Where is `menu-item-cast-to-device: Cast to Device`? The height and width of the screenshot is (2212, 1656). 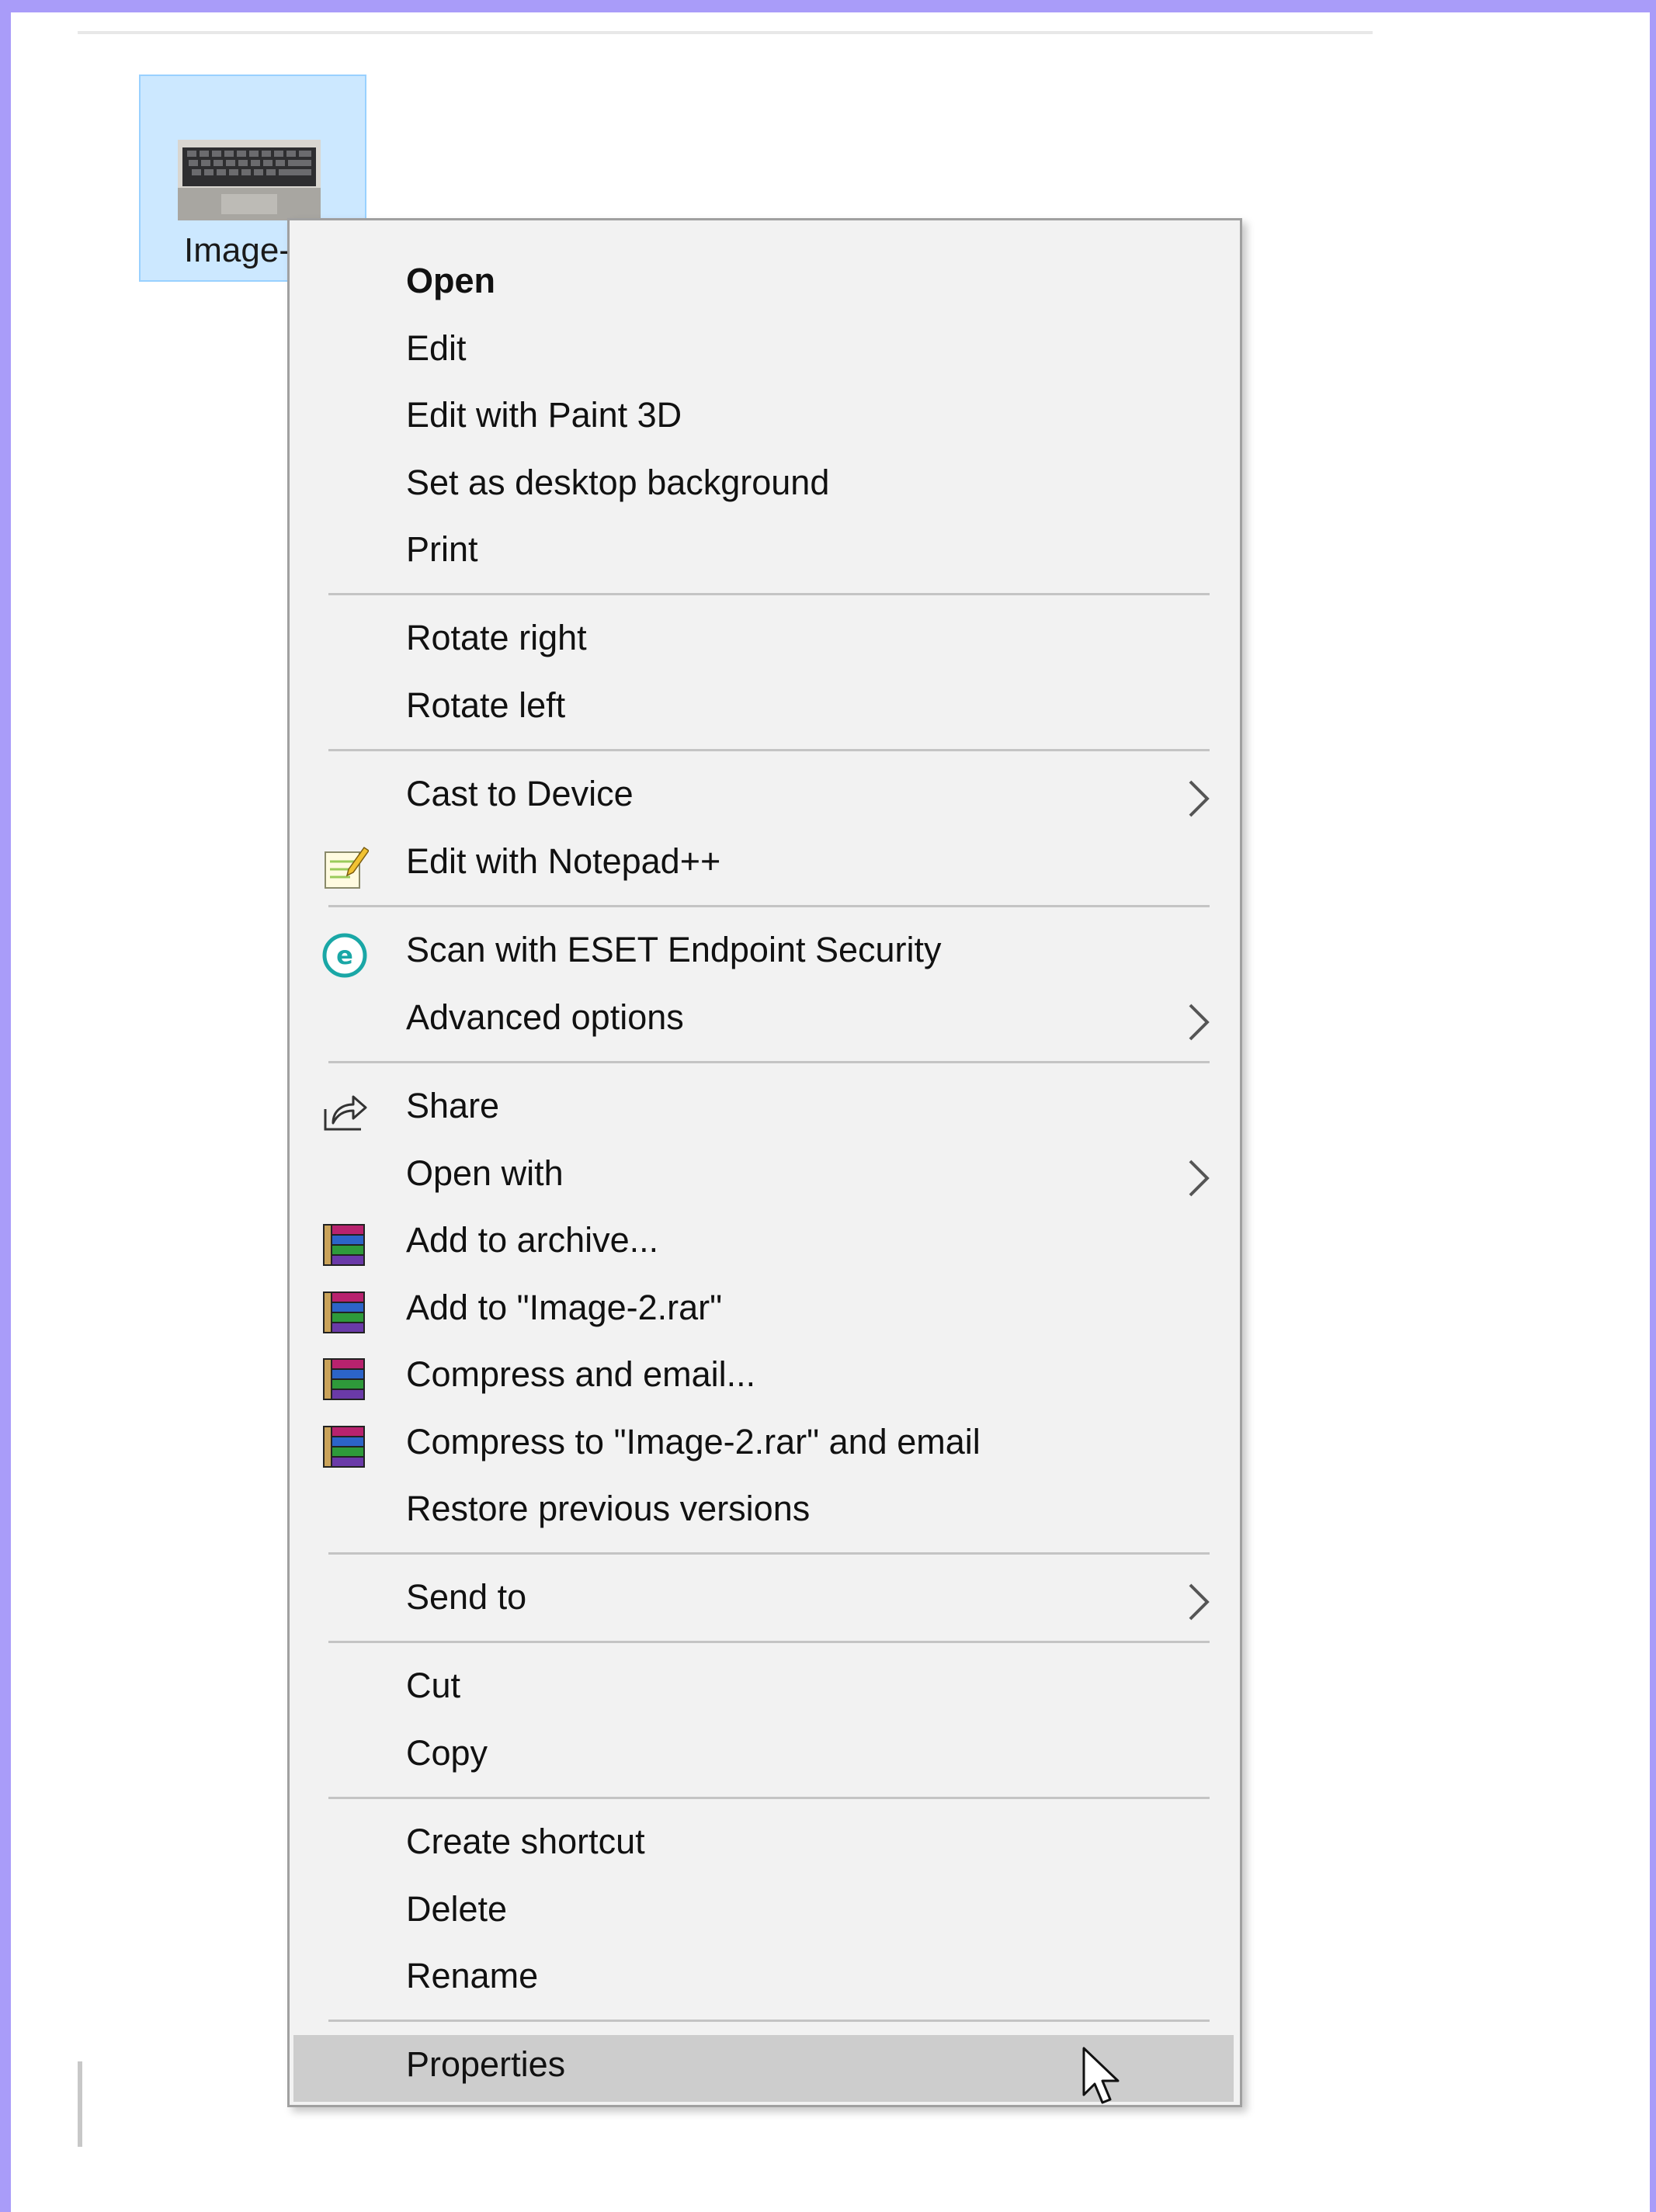 menu-item-cast-to-device: Cast to Device is located at coordinates (765, 797).